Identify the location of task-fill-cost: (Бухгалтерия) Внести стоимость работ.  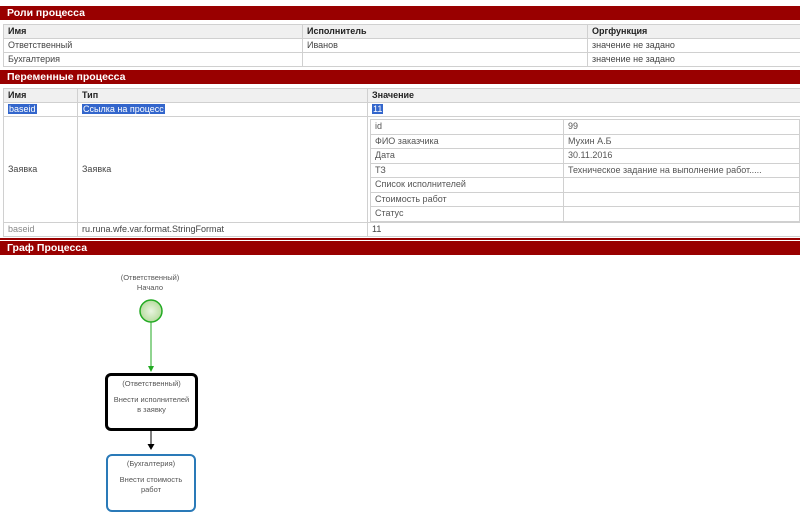
(151, 483).